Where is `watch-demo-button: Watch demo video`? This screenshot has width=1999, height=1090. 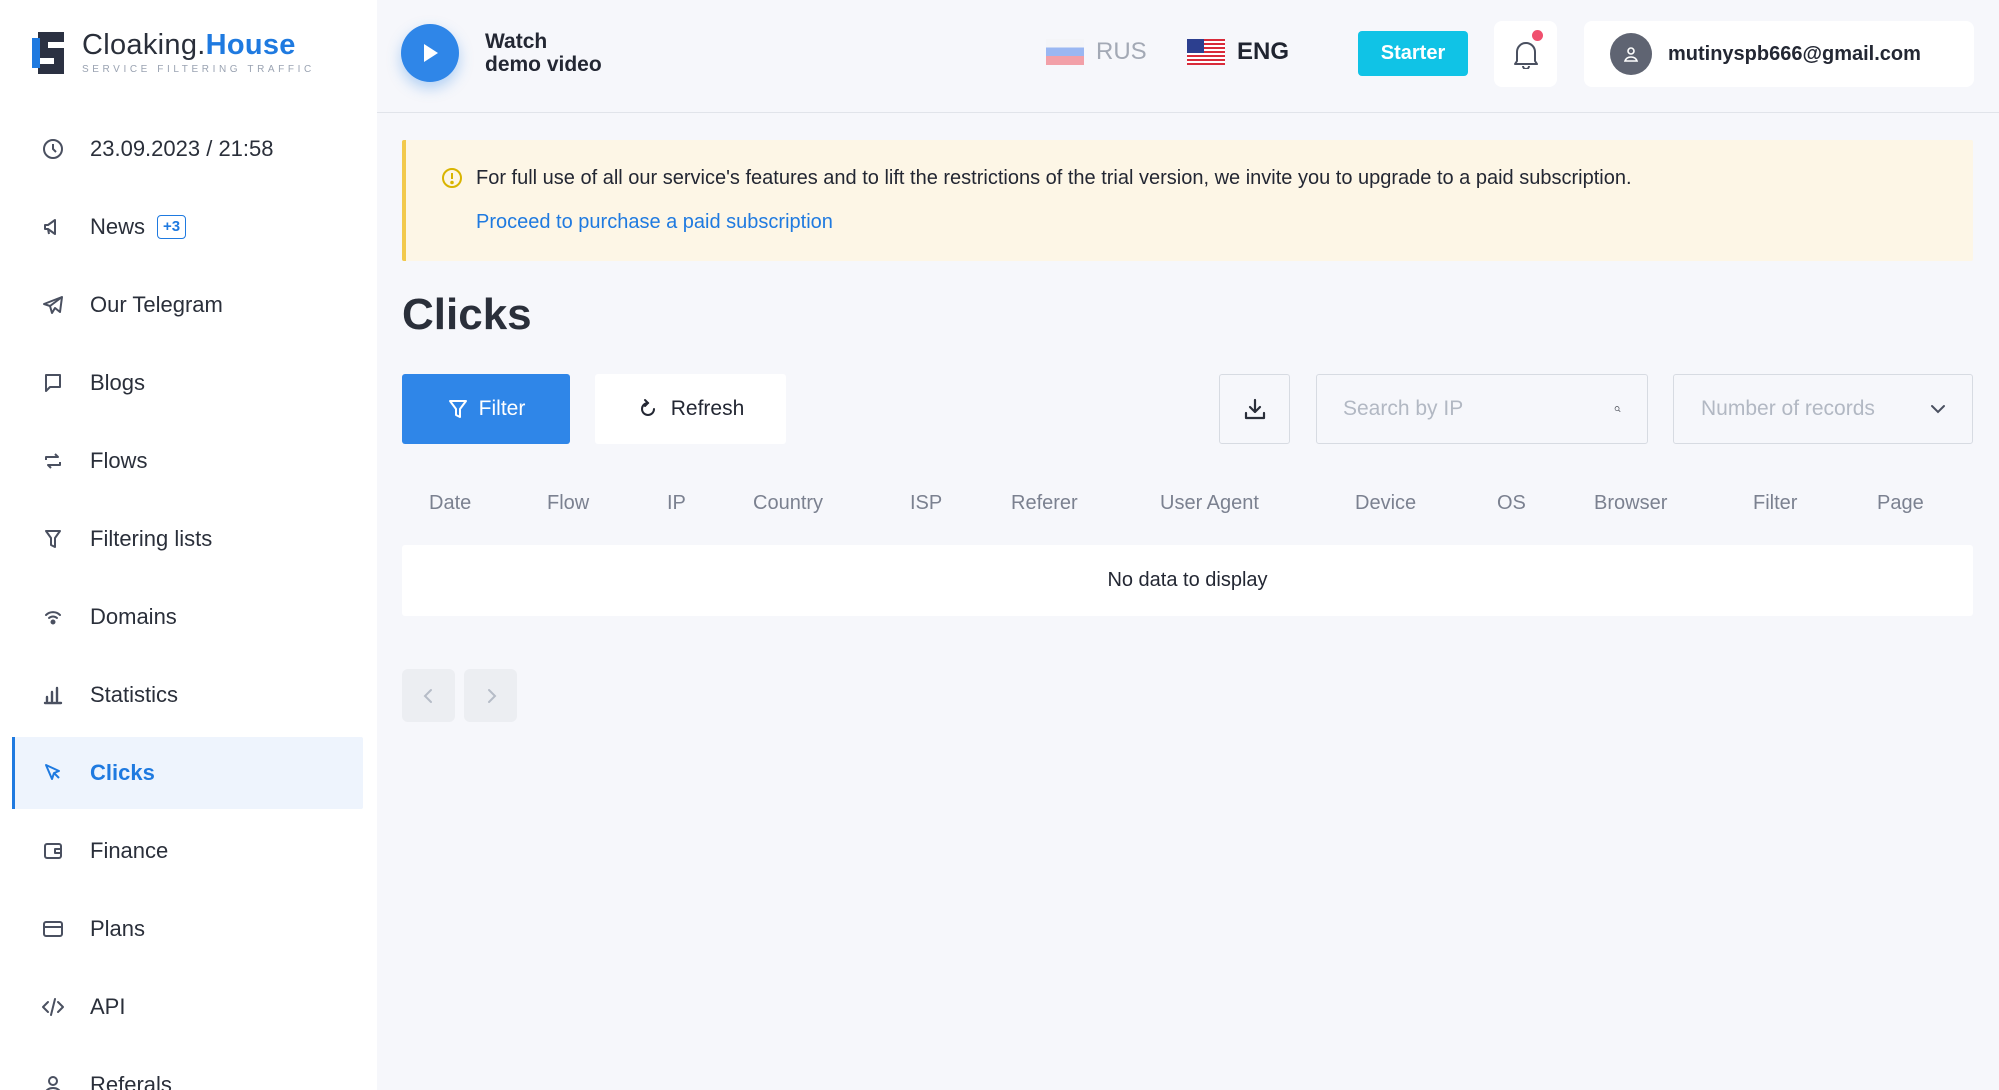 watch-demo-button: Watch demo video is located at coordinates (501, 53).